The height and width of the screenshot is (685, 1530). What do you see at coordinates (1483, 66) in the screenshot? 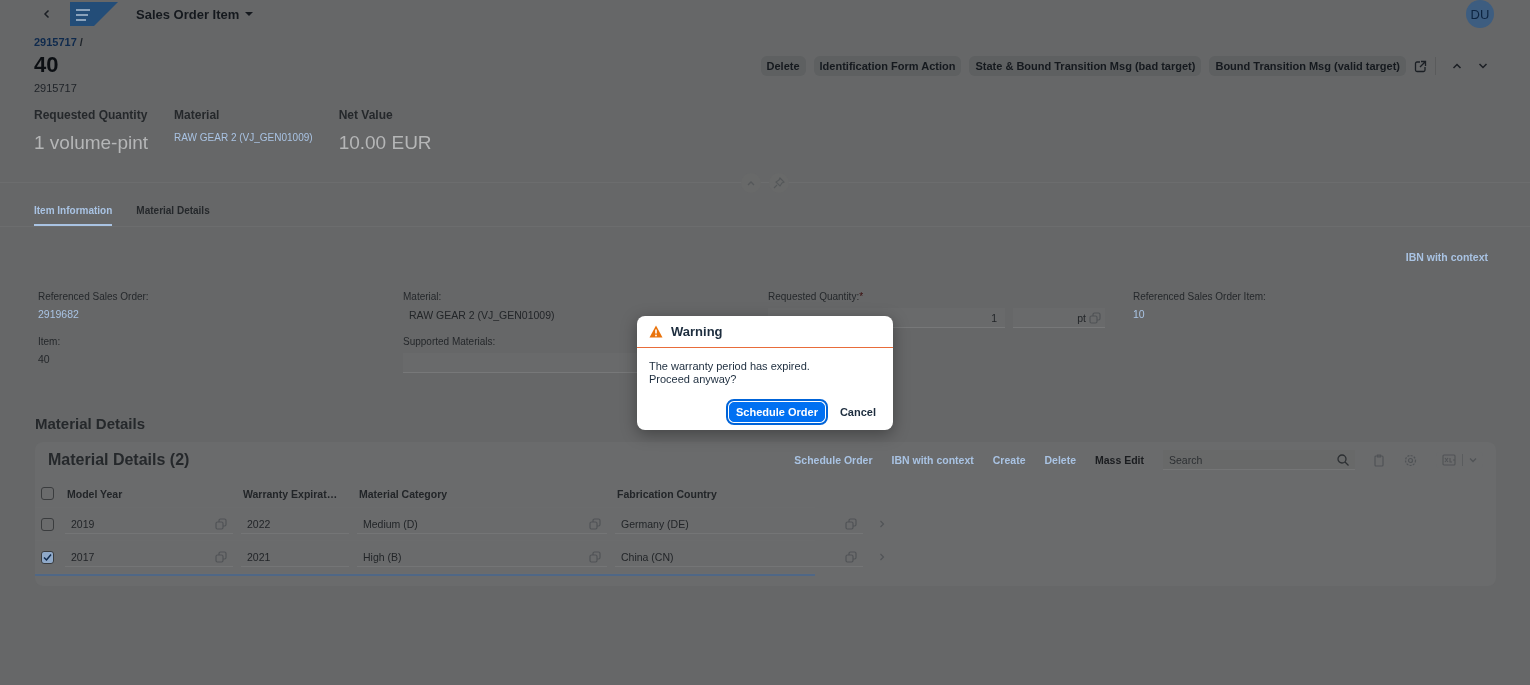
I see `chevron-down-icon` at bounding box center [1483, 66].